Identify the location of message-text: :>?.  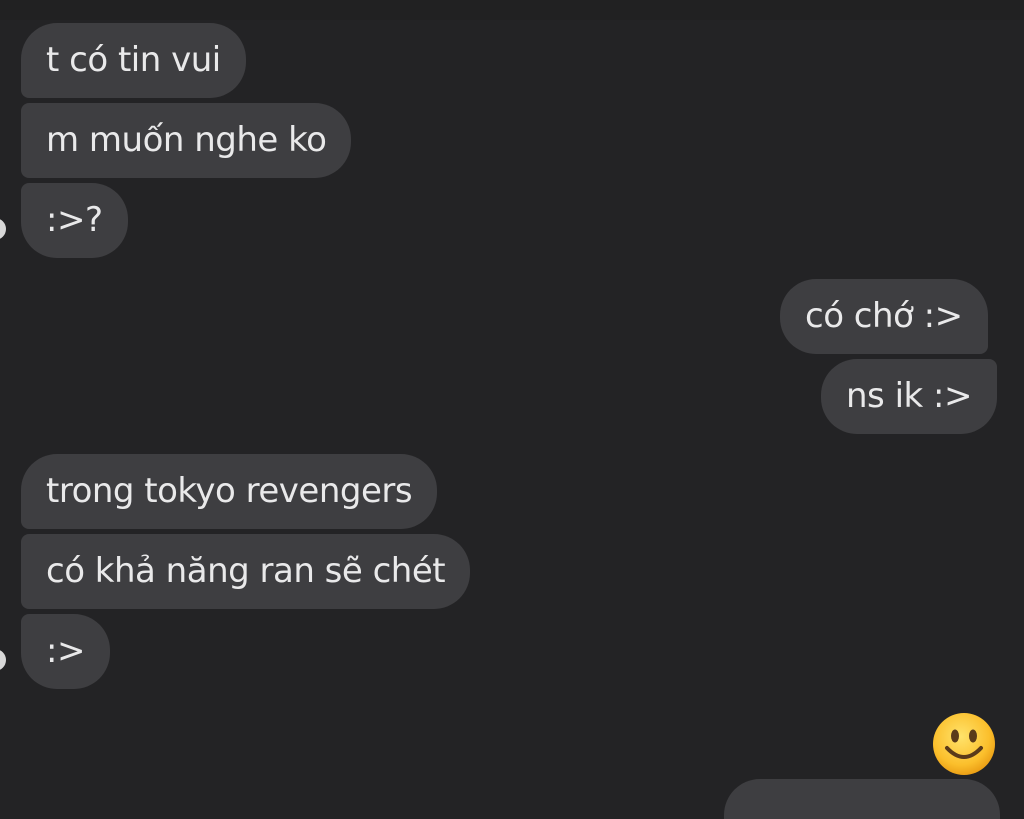
(74, 220).